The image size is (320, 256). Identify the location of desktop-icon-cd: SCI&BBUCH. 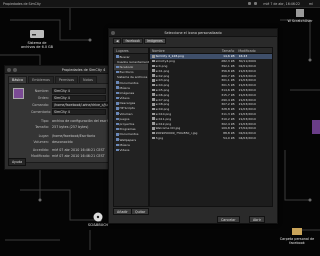
(98, 219).